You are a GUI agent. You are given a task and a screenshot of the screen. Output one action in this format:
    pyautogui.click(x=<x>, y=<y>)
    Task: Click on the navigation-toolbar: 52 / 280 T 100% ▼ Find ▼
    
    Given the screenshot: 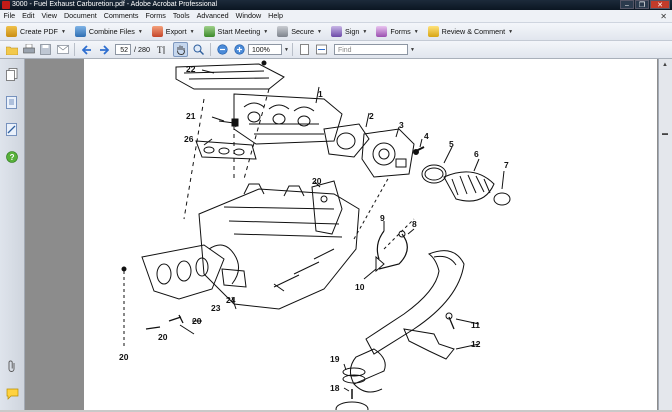 What is the action you would take?
    pyautogui.click(x=336, y=50)
    